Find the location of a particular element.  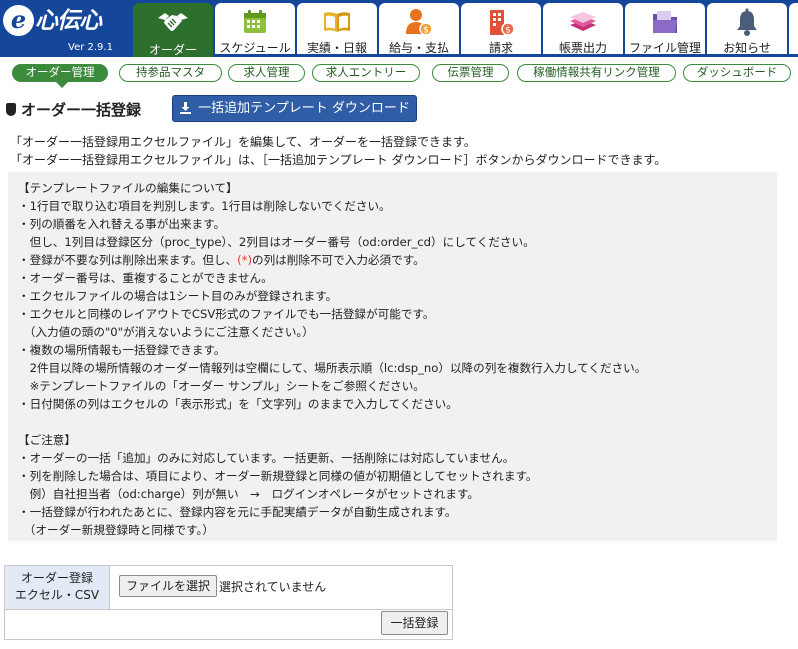

note-line: （入力値の頭の"0"が消えないようにご注意ください。） is located at coordinates (166, 332).